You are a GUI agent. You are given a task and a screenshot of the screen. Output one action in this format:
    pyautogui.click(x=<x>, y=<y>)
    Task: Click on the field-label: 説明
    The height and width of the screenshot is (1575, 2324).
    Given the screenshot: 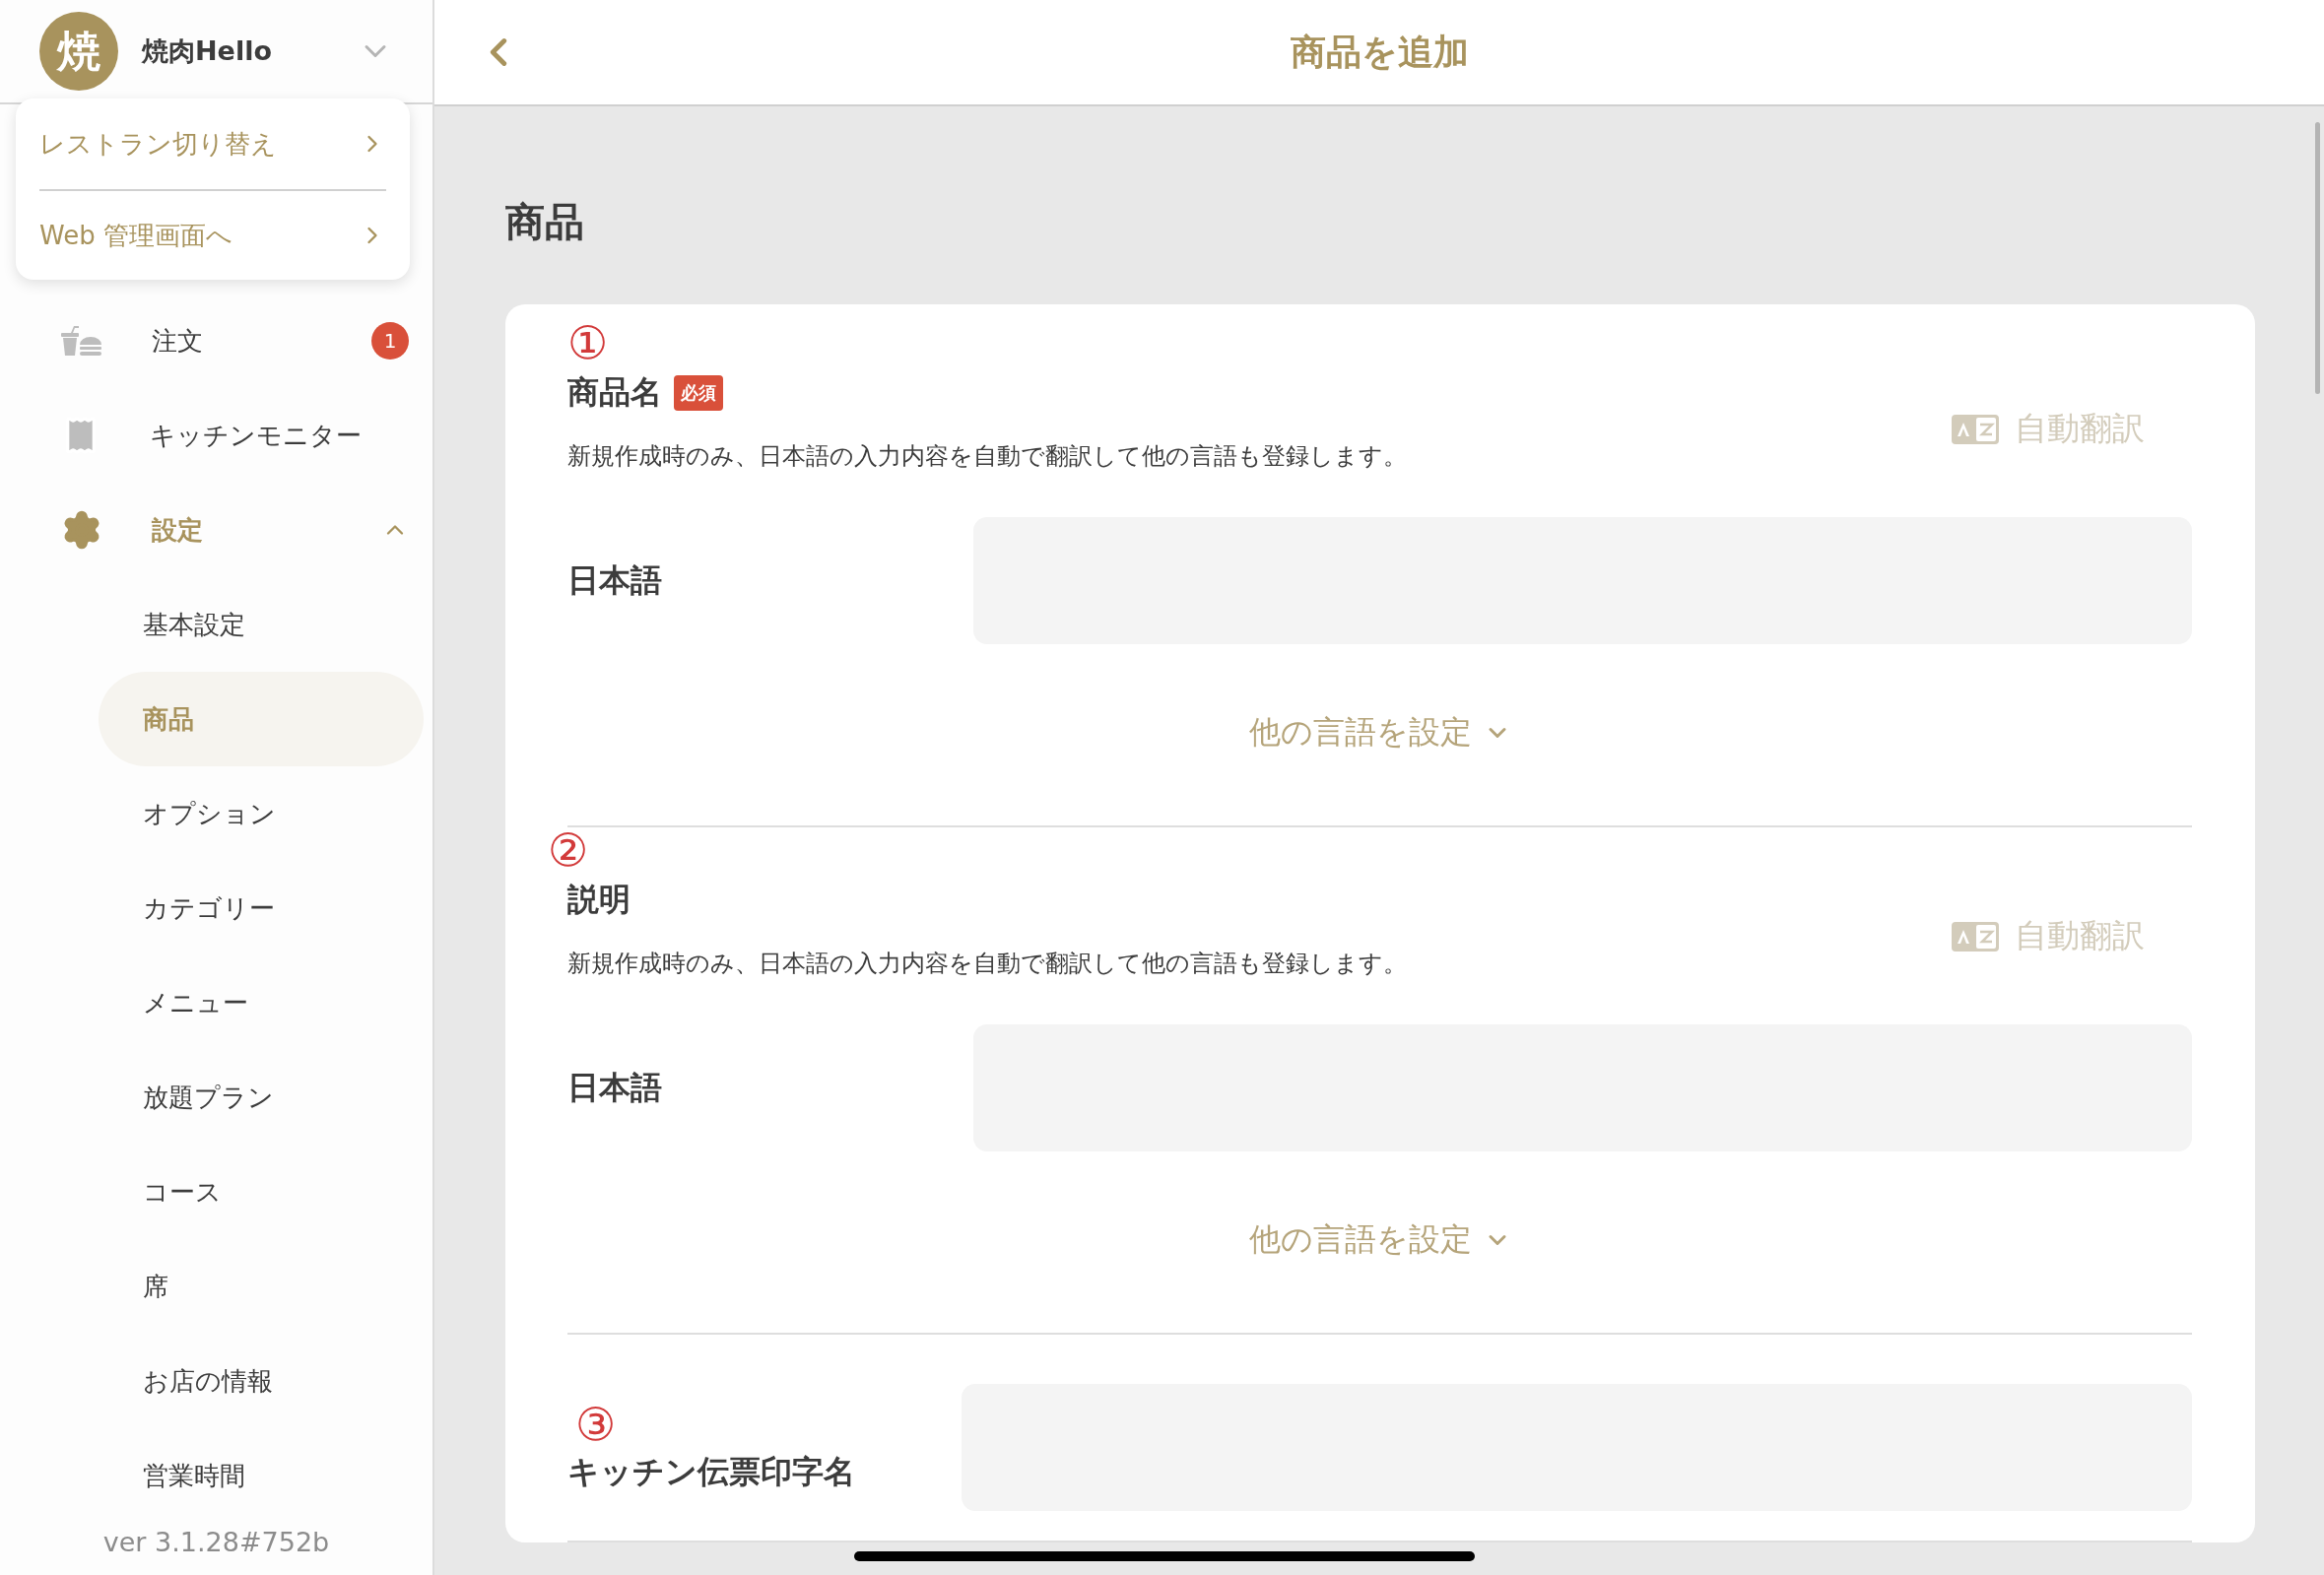 What is the action you would take?
    pyautogui.click(x=599, y=900)
    